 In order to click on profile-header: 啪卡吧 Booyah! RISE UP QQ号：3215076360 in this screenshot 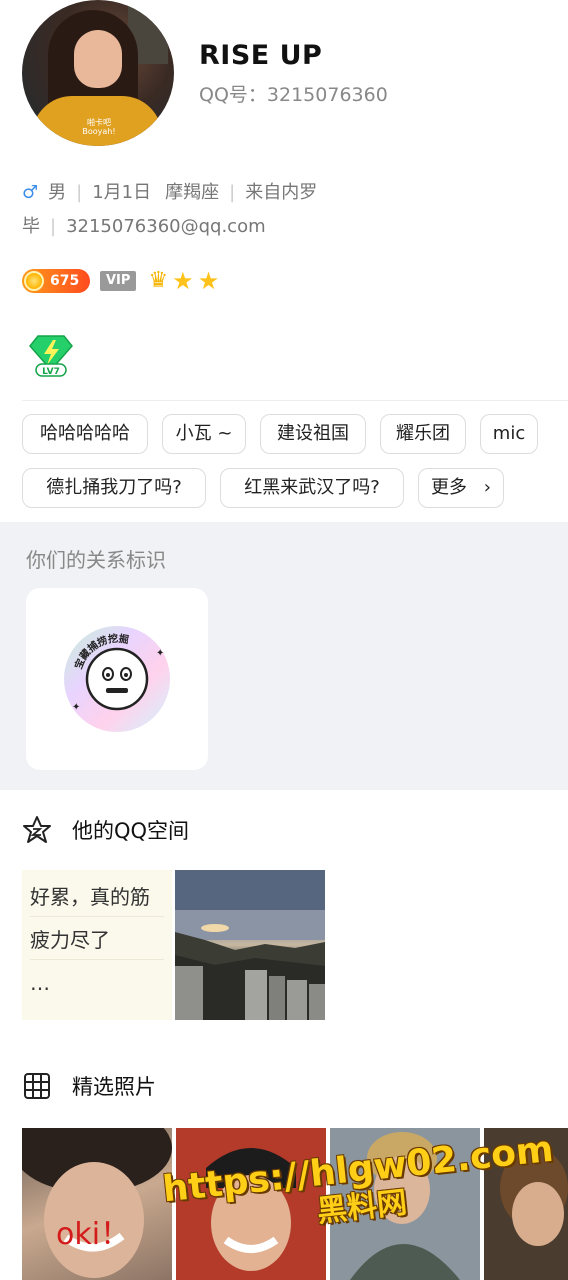, I will do `click(284, 80)`.